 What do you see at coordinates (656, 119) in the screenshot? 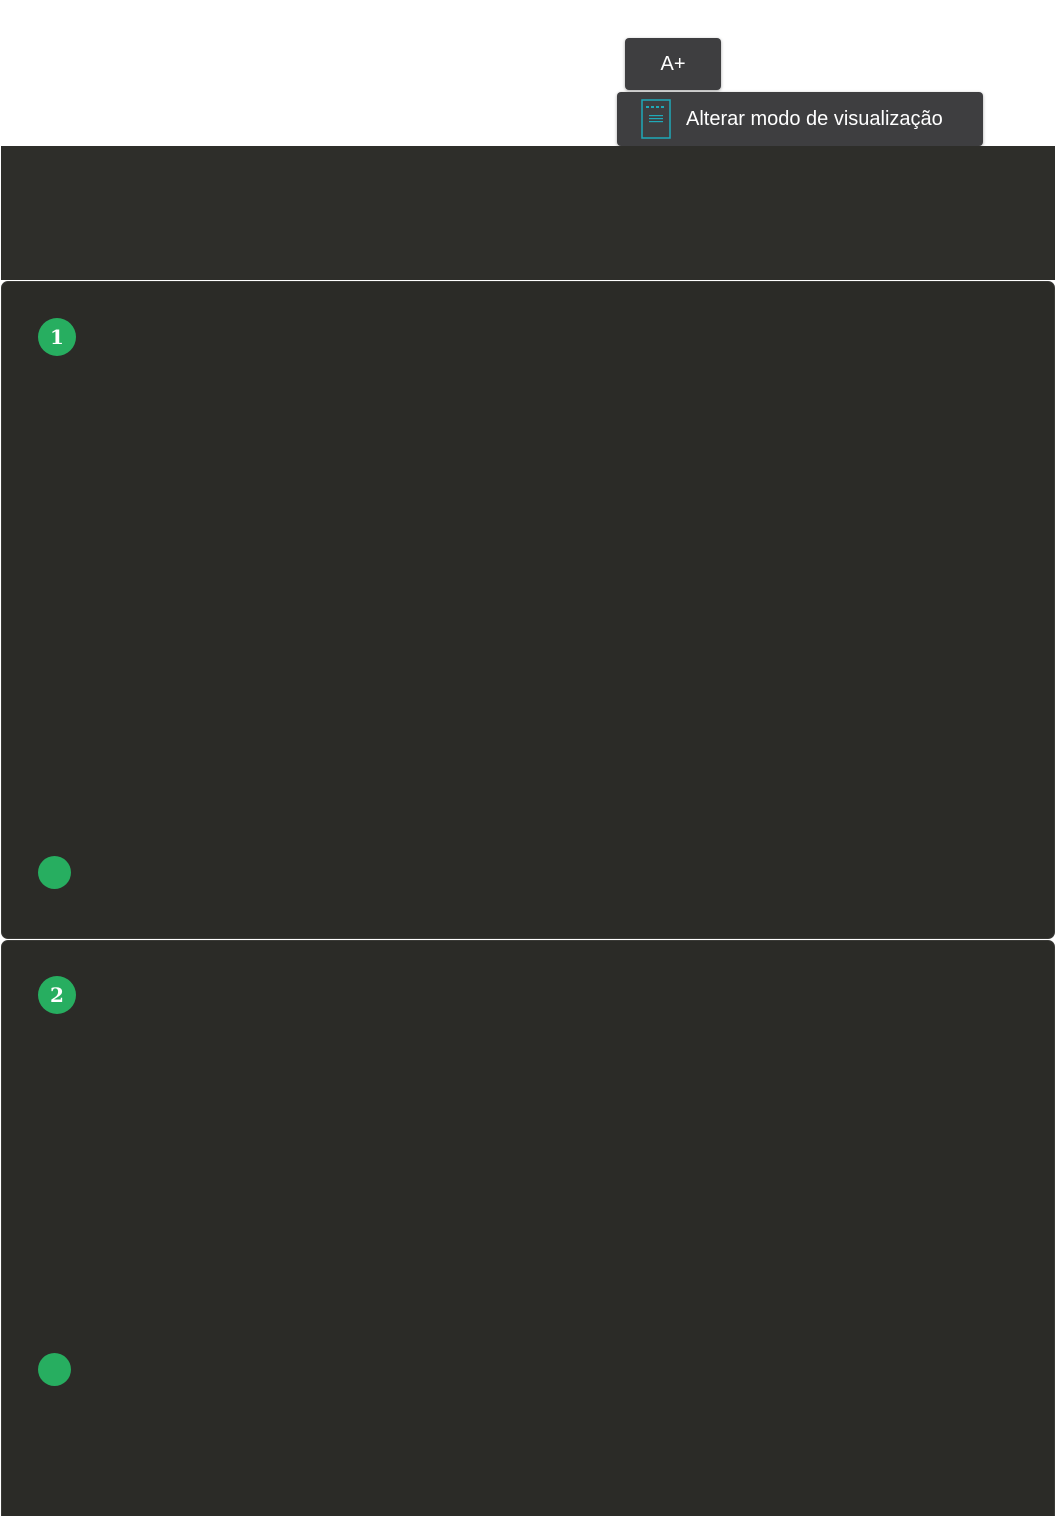
I see `document-reader-icon` at bounding box center [656, 119].